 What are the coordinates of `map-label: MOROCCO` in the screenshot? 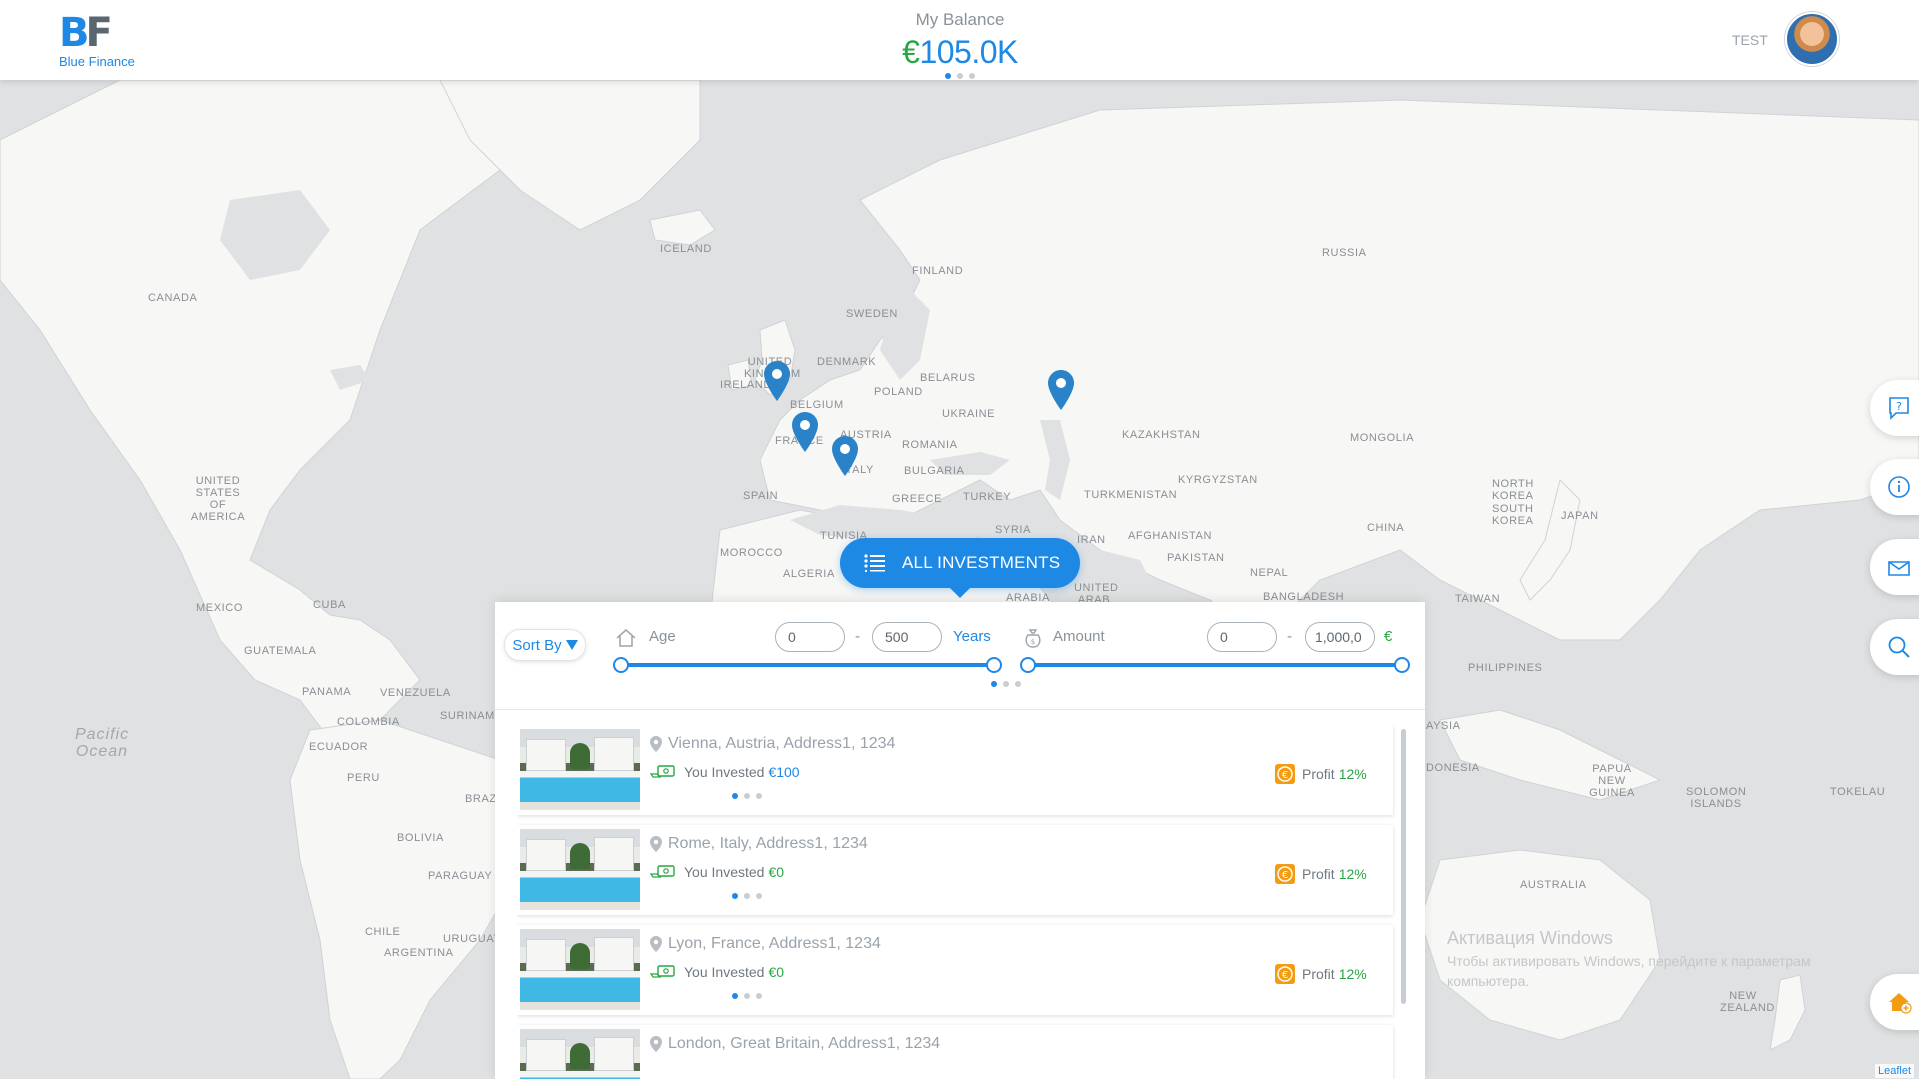 It's located at (751, 553).